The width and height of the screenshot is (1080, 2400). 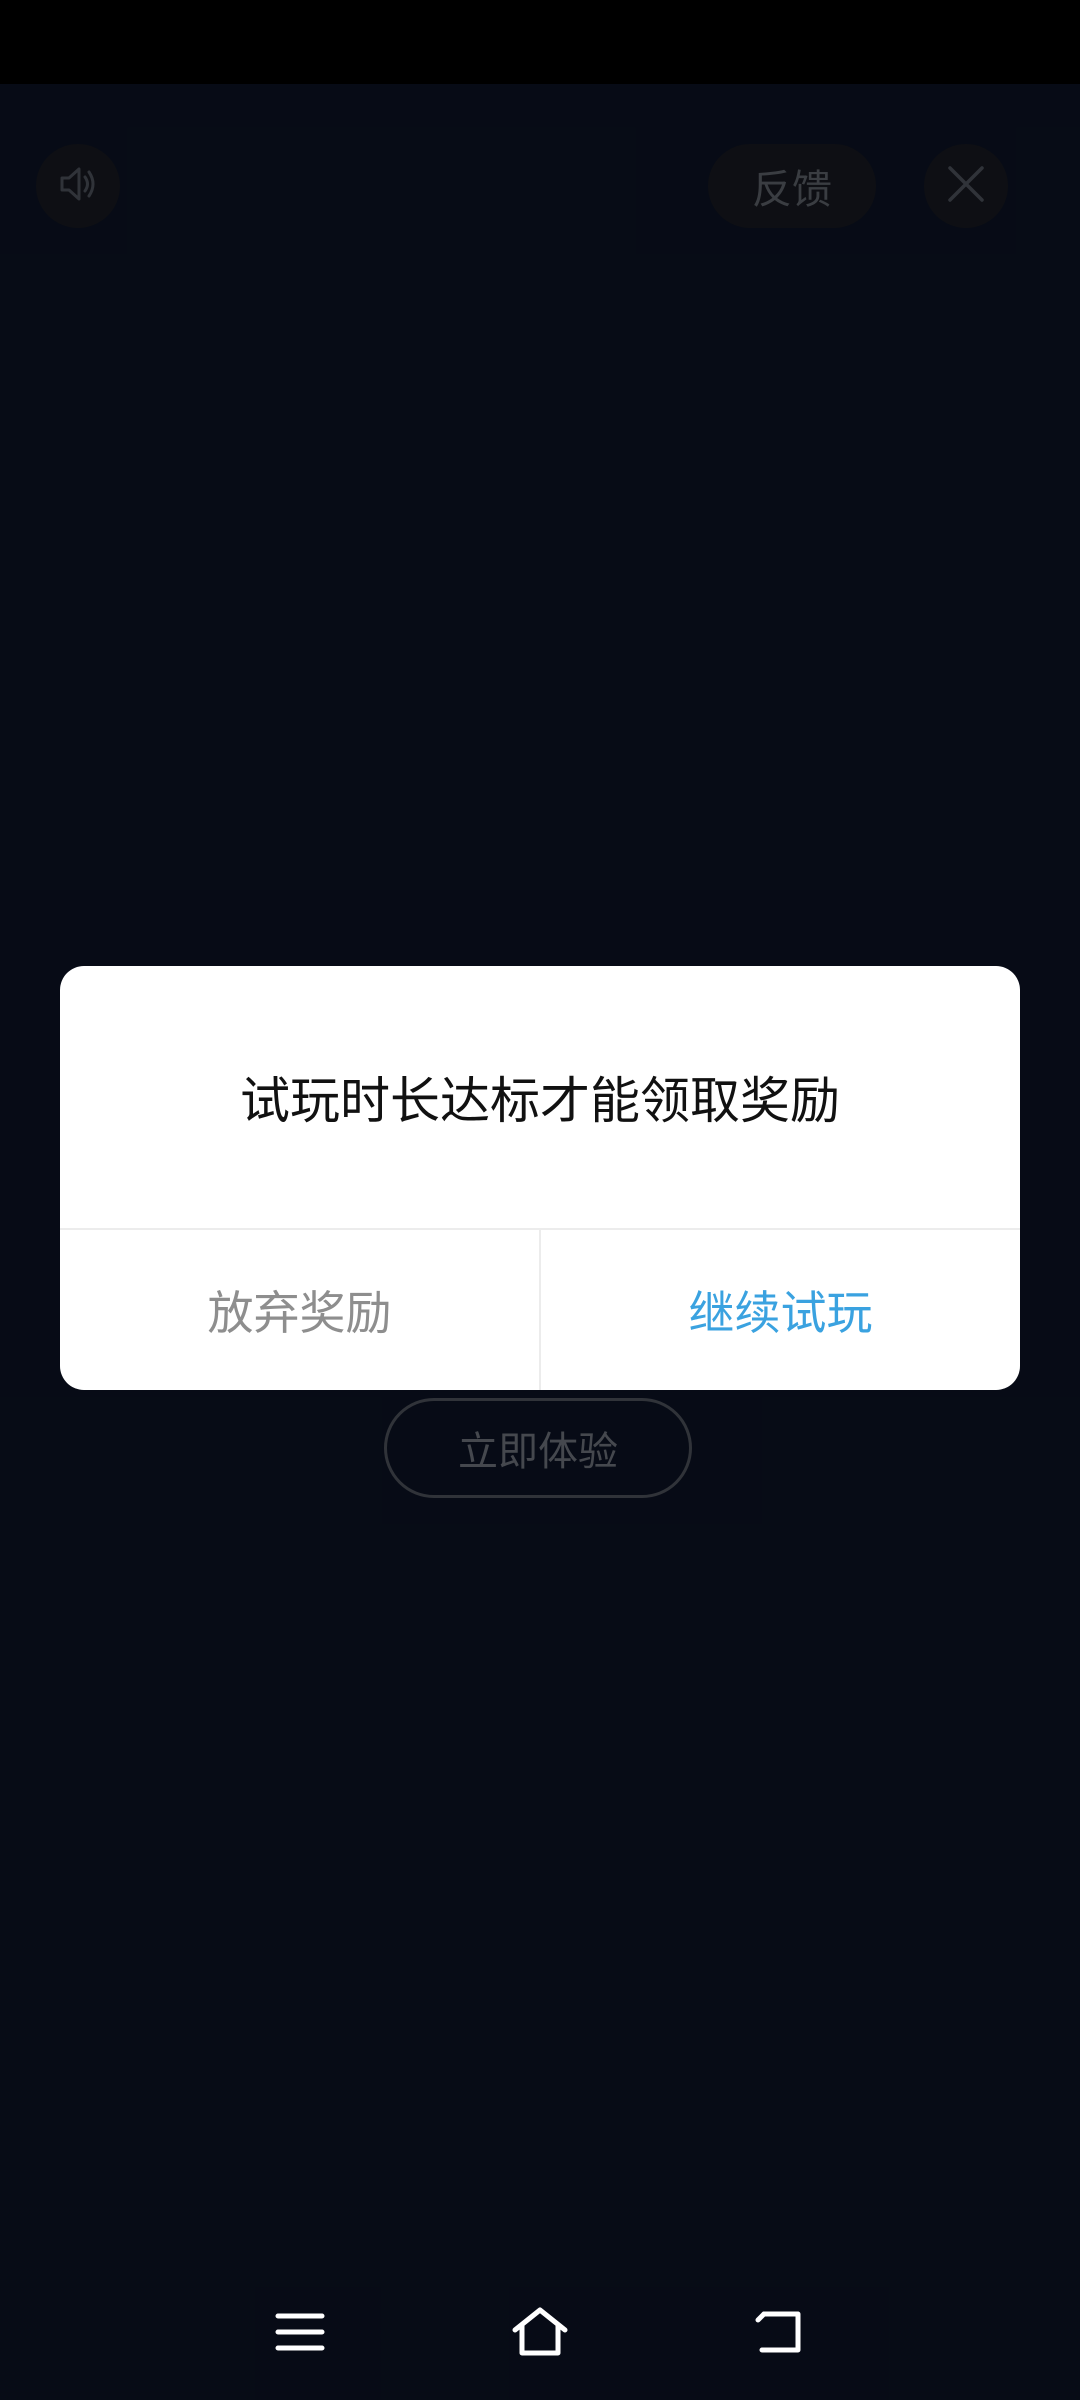 What do you see at coordinates (299, 1313) in the screenshot?
I see `abandon-reward-label: 放弃奖励` at bounding box center [299, 1313].